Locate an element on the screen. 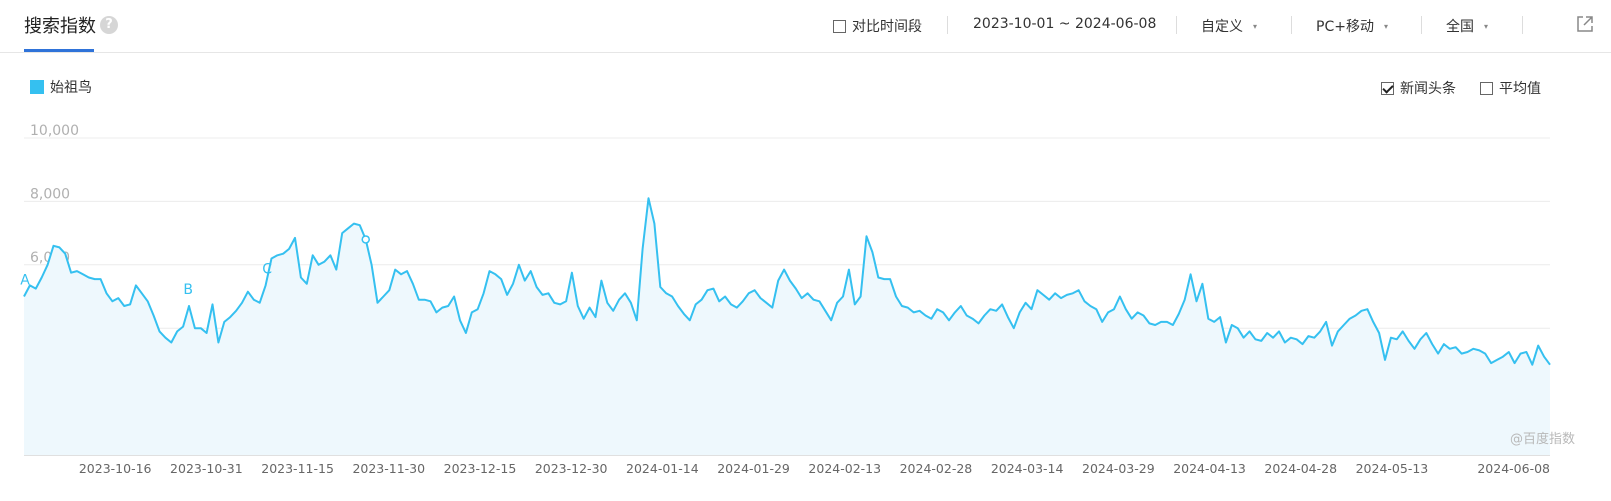 The width and height of the screenshot is (1611, 501). x-tick-label: 2024-06-08 is located at coordinates (1513, 468).